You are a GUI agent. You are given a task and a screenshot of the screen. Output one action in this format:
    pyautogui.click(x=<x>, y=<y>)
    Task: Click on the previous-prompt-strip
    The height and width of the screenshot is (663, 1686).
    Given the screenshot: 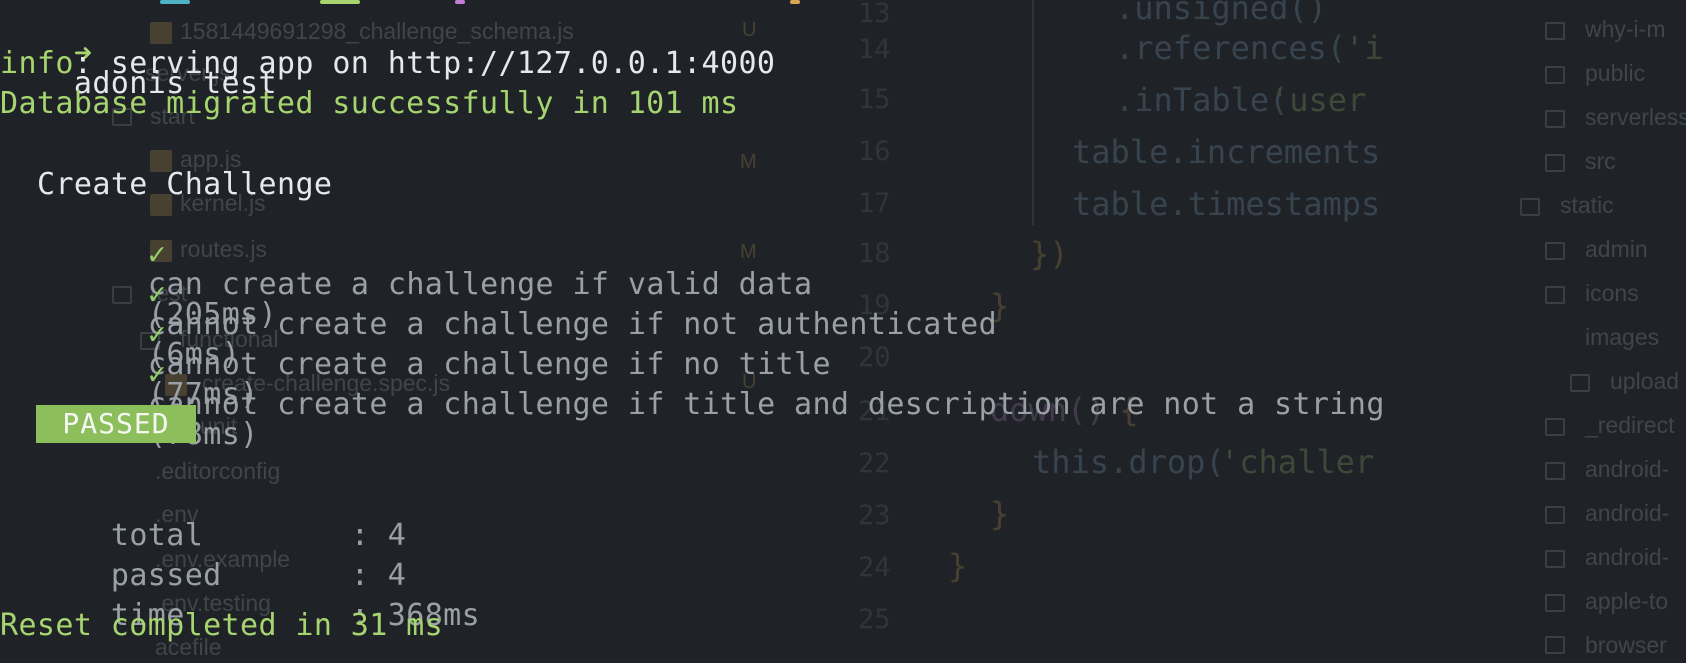 What is the action you would take?
    pyautogui.click(x=400, y=3)
    